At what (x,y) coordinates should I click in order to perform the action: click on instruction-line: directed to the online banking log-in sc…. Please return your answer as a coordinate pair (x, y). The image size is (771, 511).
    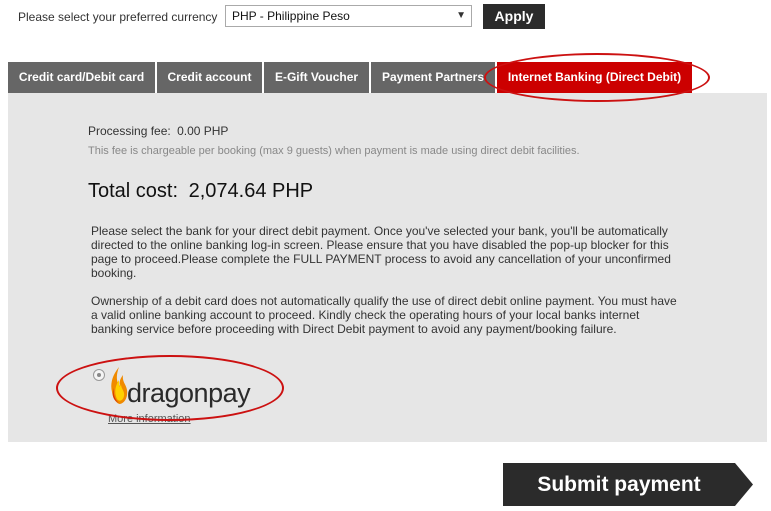
    Looking at the image, I should click on (380, 245).